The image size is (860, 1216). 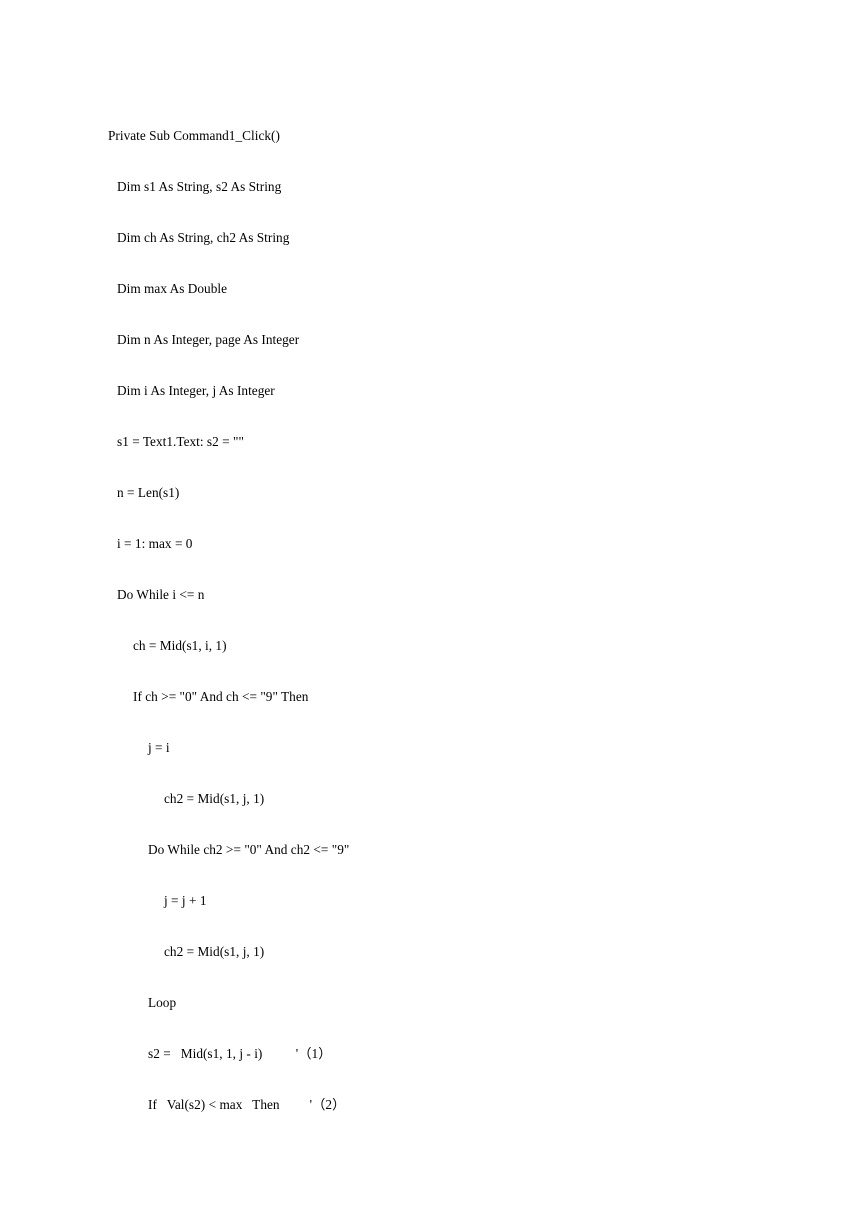 I want to click on code-line: ch = Mid(s1, i, 1), so click(x=180, y=645).